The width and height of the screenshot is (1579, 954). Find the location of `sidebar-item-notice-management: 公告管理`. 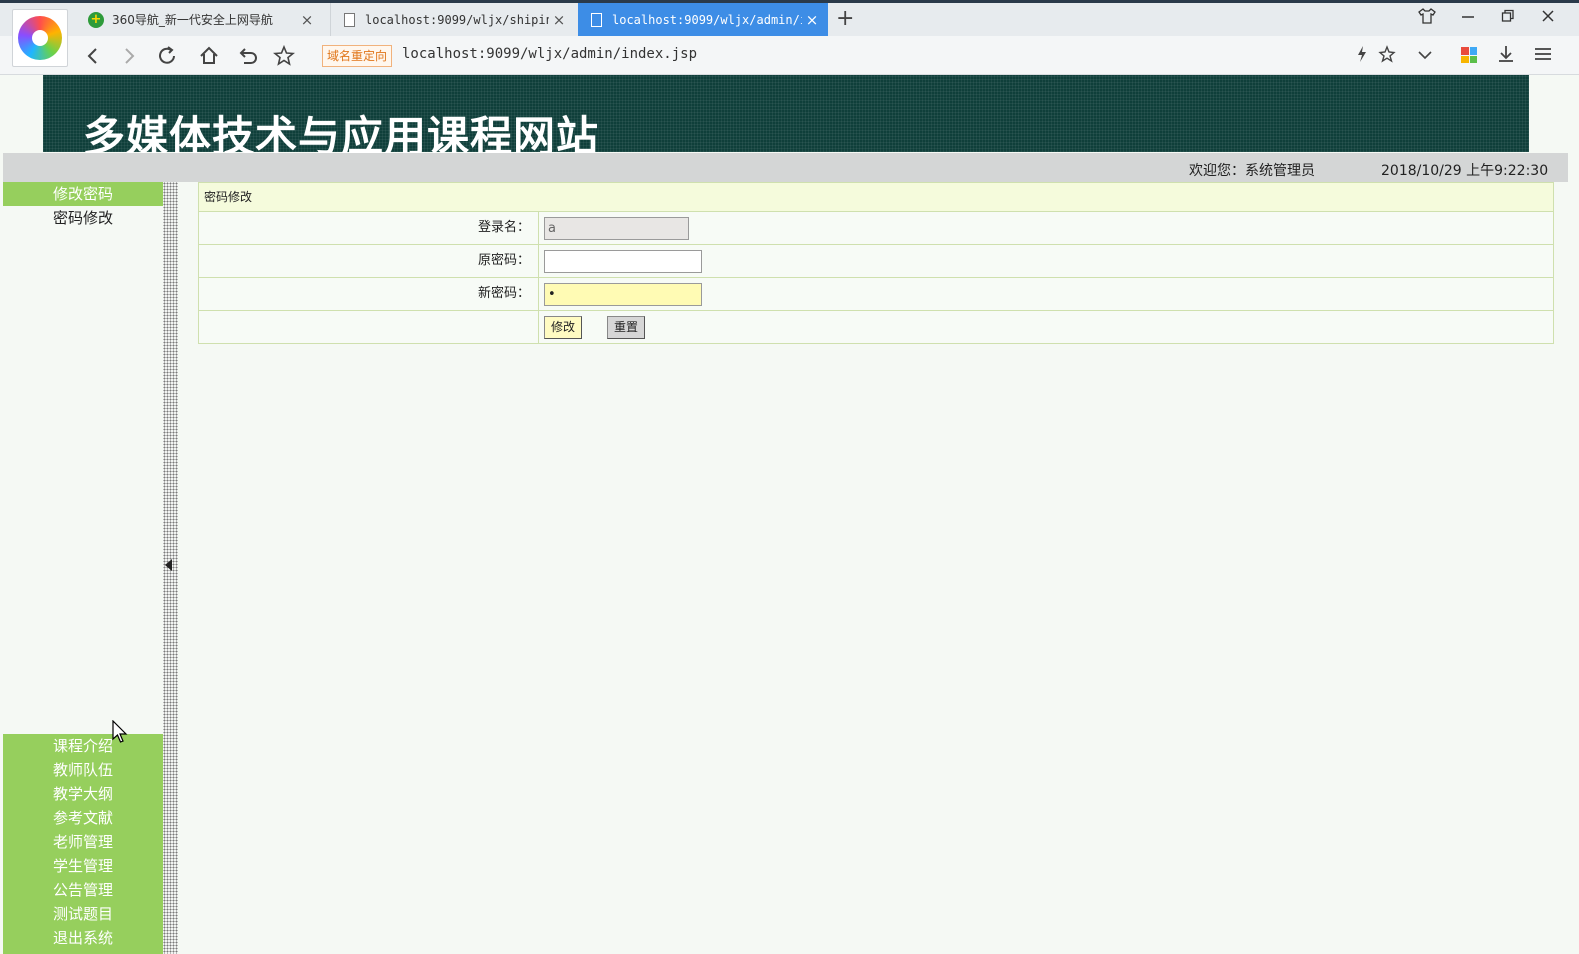

sidebar-item-notice-management: 公告管理 is located at coordinates (83, 890).